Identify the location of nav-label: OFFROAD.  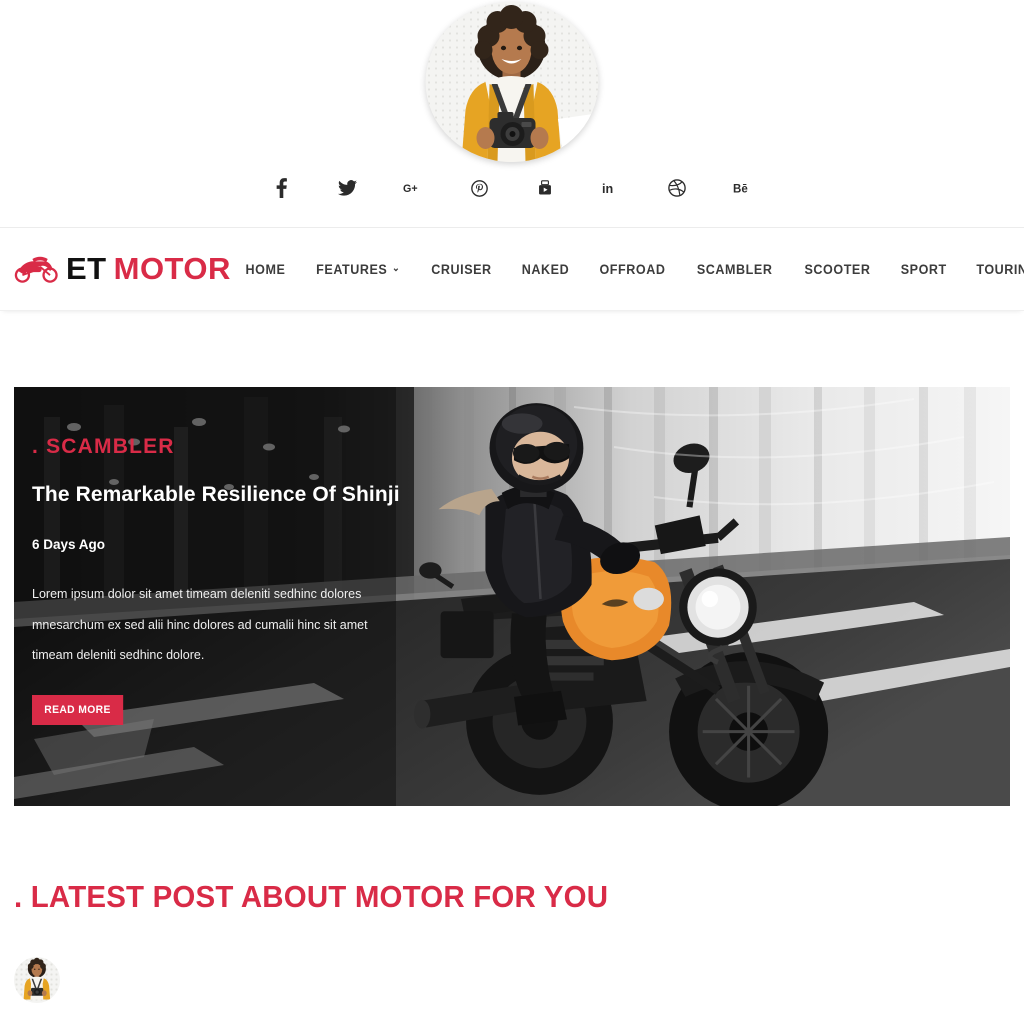
(632, 269).